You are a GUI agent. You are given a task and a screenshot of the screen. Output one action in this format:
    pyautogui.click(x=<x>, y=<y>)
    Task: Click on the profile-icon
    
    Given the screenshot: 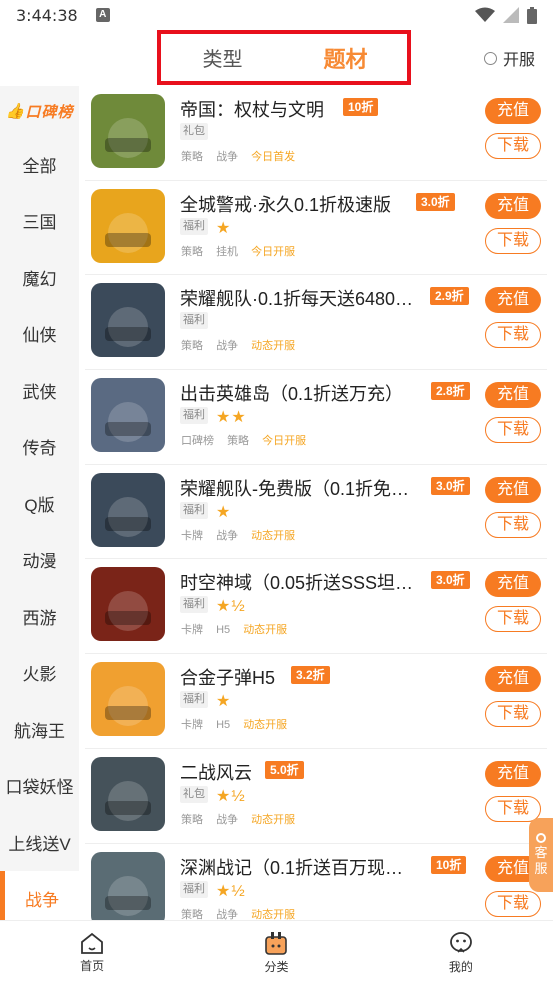 What is the action you would take?
    pyautogui.click(x=460, y=942)
    